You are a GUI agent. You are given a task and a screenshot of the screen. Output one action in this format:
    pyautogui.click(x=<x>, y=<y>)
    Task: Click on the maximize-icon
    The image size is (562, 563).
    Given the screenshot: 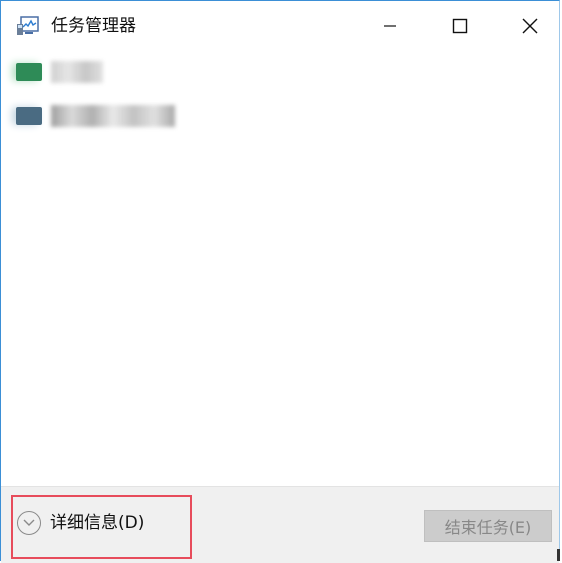 What is the action you would take?
    pyautogui.click(x=460, y=26)
    